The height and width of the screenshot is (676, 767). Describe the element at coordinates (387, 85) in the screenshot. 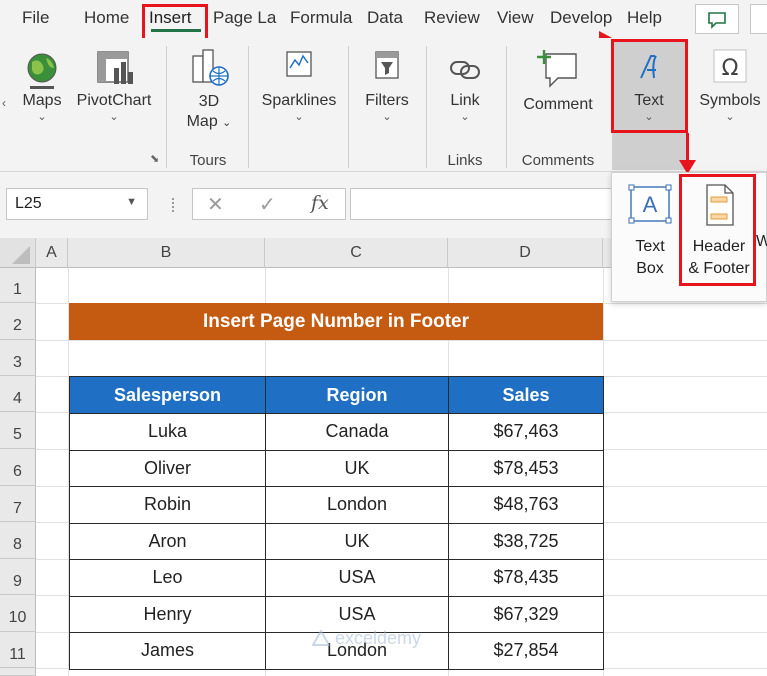

I see `filters-button: Filters ⌄` at that location.